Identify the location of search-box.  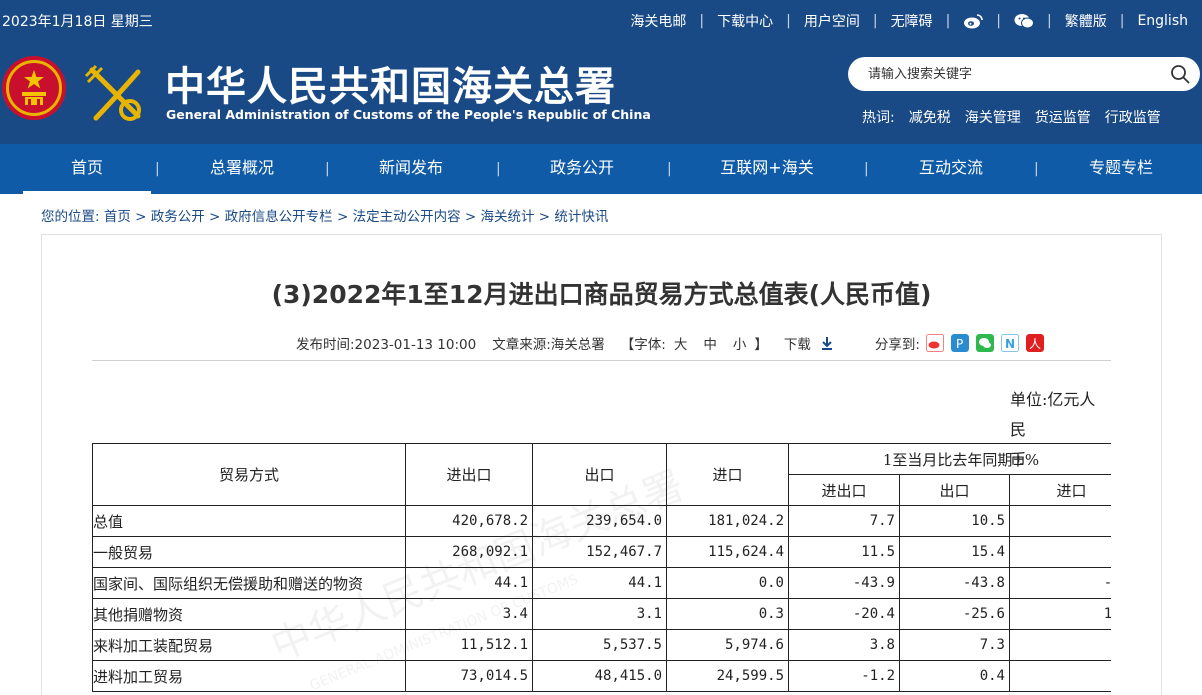
(1024, 74).